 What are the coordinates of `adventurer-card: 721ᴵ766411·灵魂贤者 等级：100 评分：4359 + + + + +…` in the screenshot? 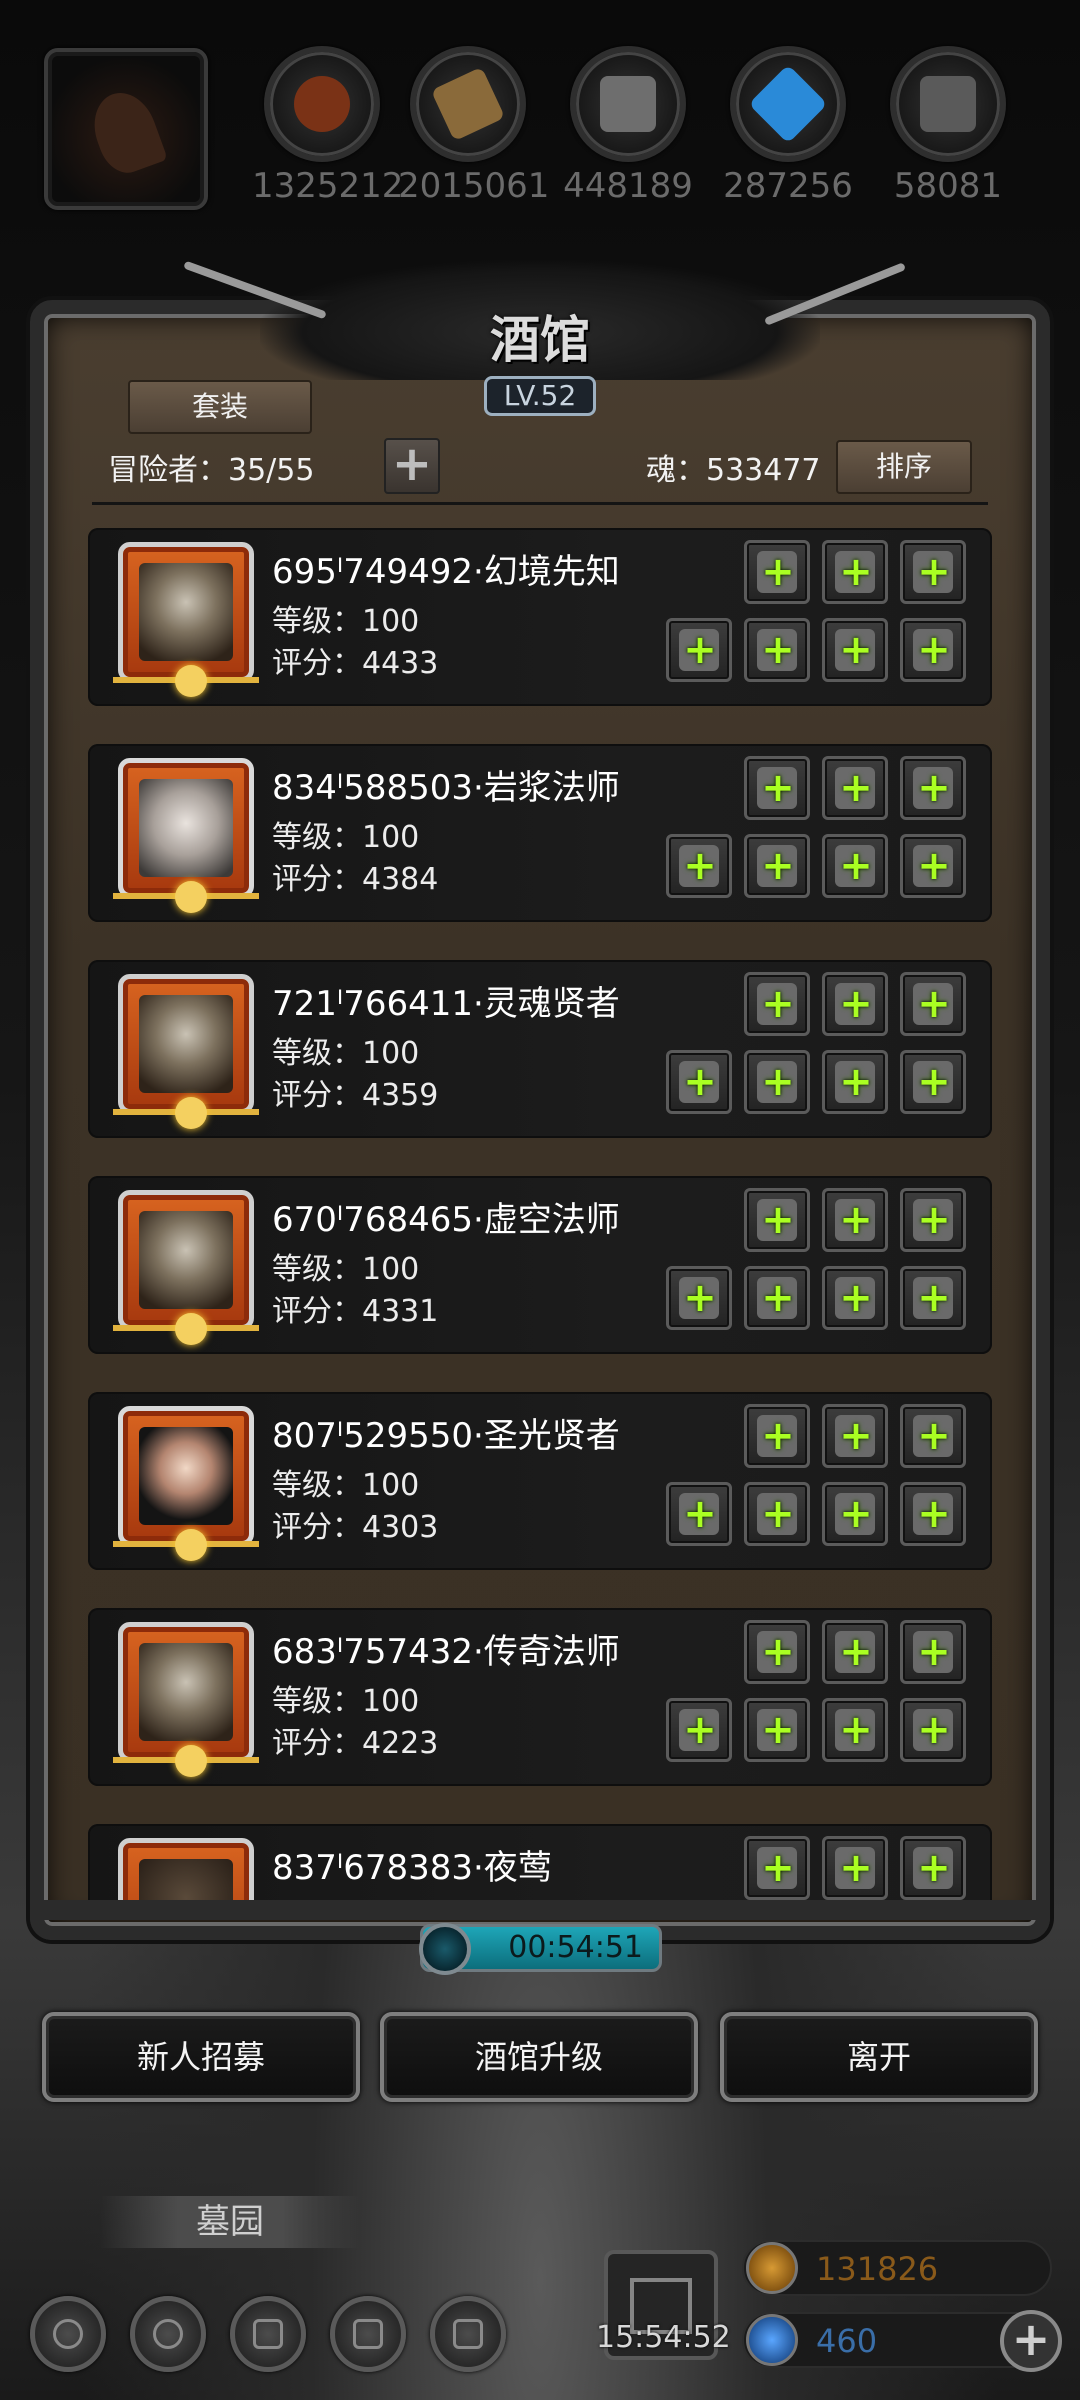 It's located at (540, 1049).